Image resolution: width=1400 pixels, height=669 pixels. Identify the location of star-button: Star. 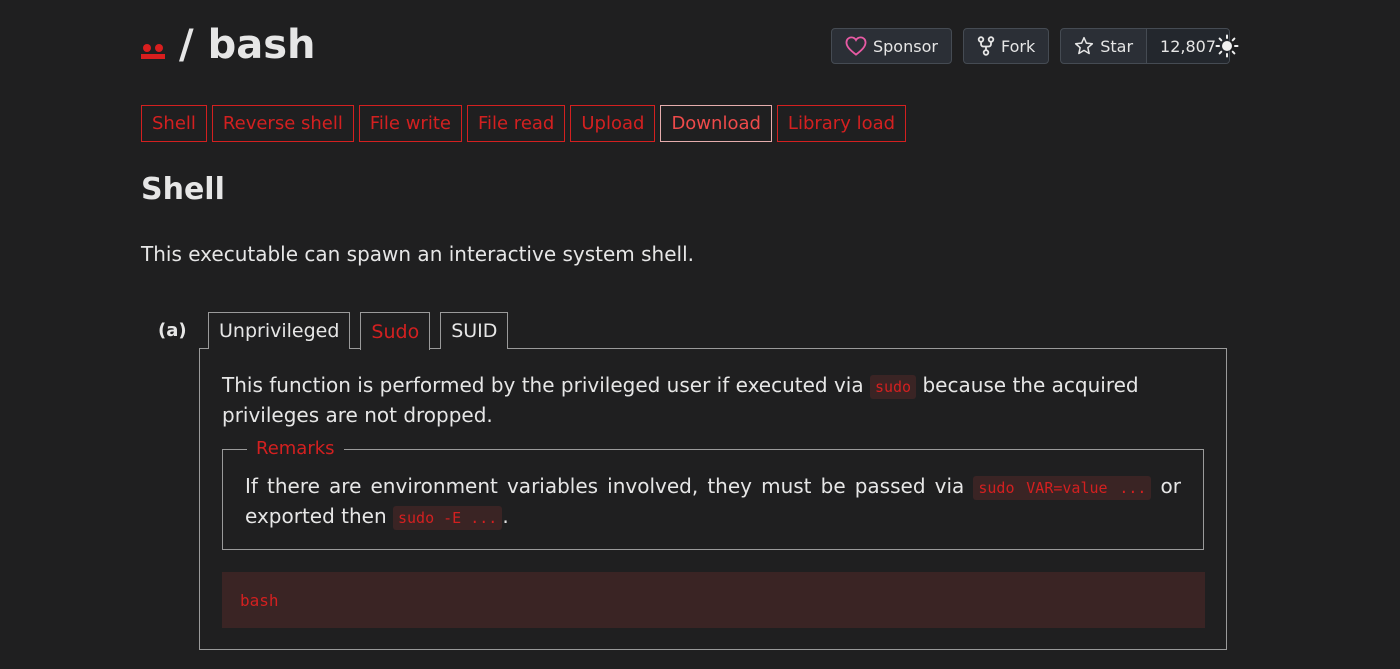
(1104, 46).